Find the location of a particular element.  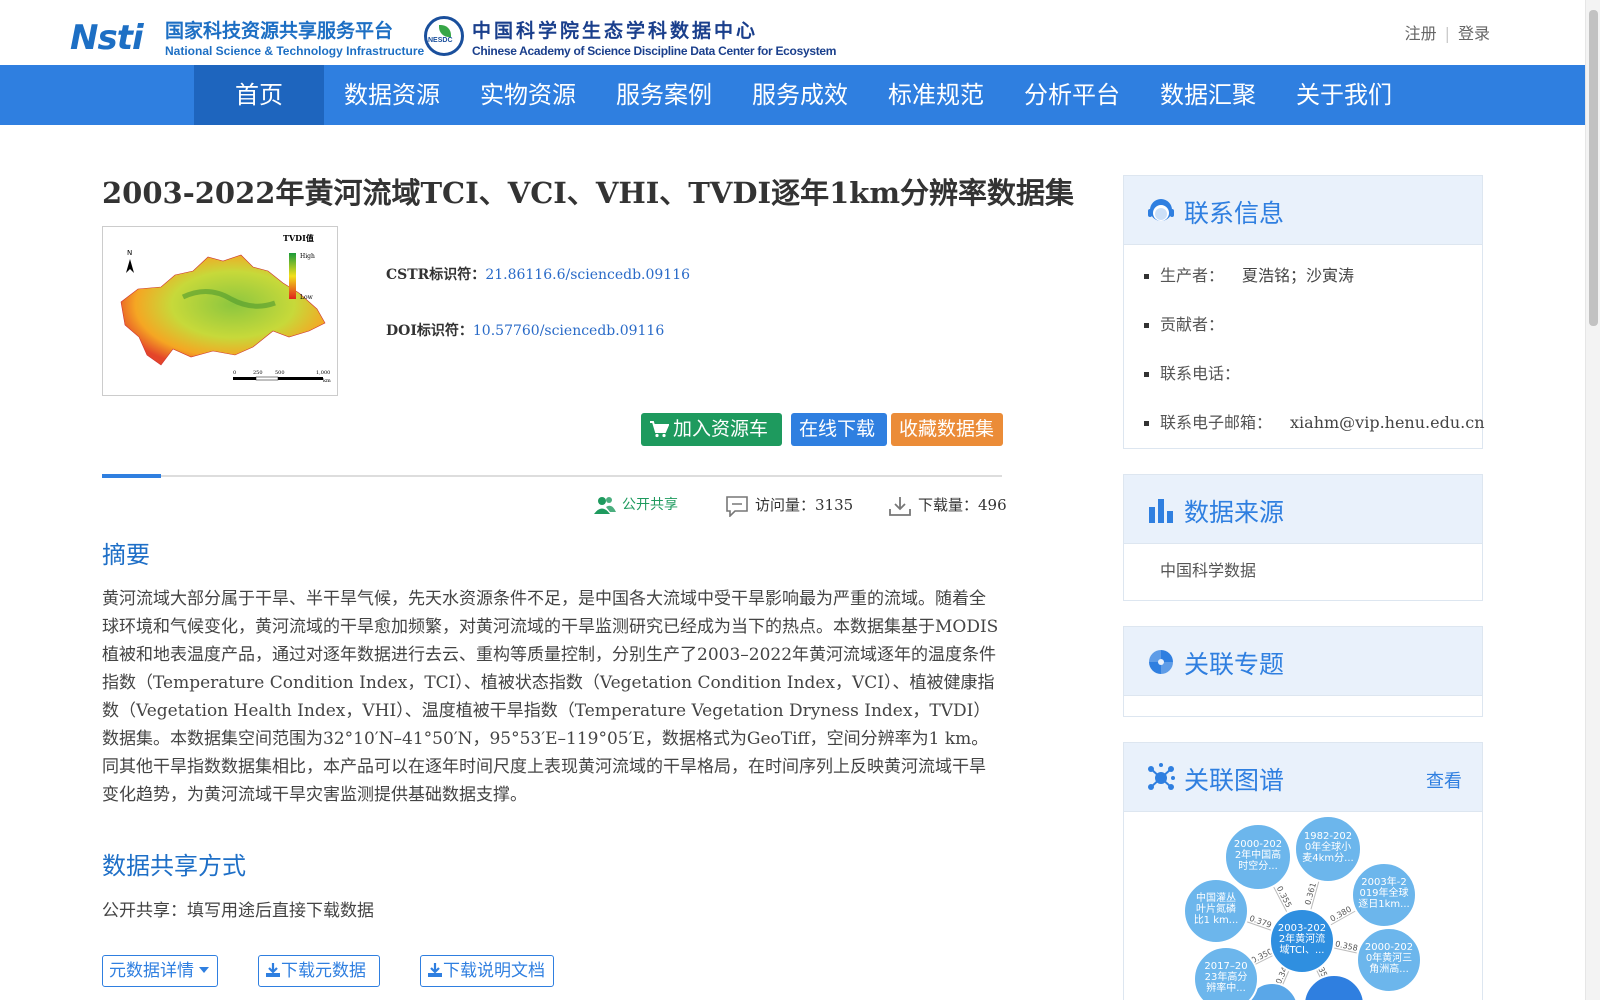

graph-edge-weight: 0.379 is located at coordinates (1260, 922).